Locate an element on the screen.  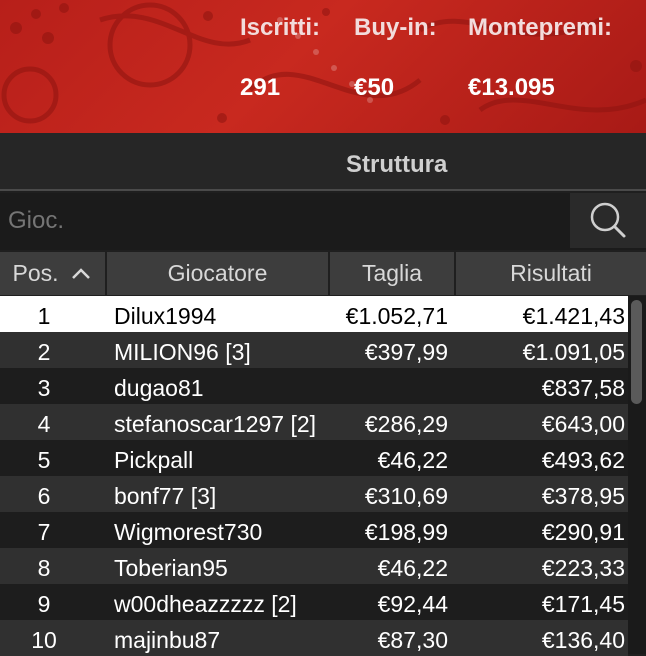
row-player: stefanoscar1297 [2] is located at coordinates (215, 424).